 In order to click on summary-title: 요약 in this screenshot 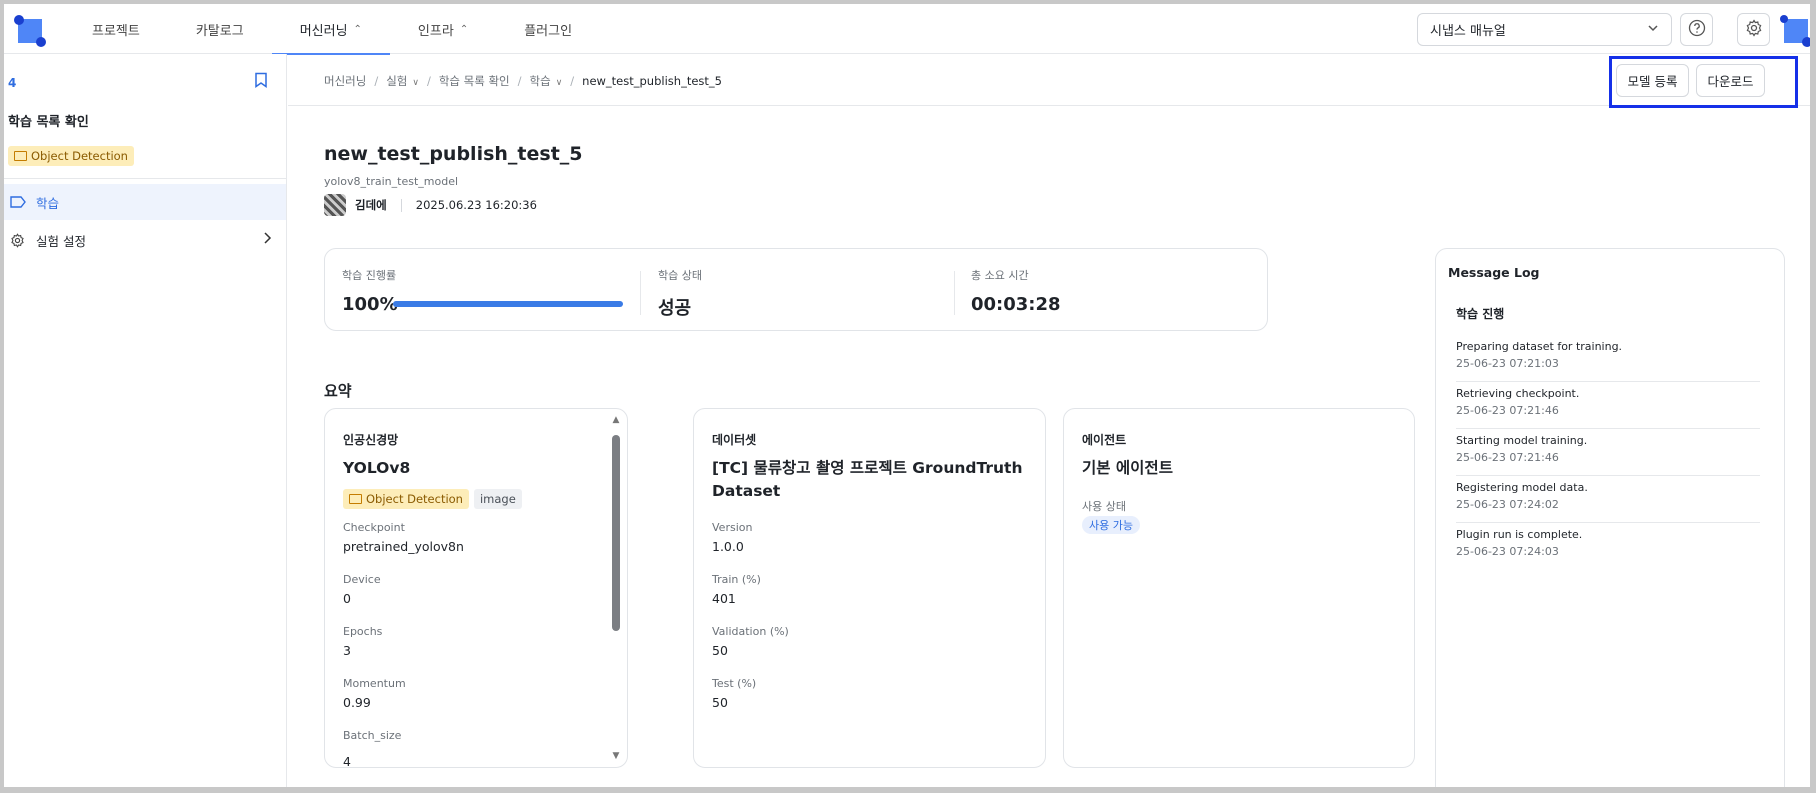, I will do `click(338, 391)`.